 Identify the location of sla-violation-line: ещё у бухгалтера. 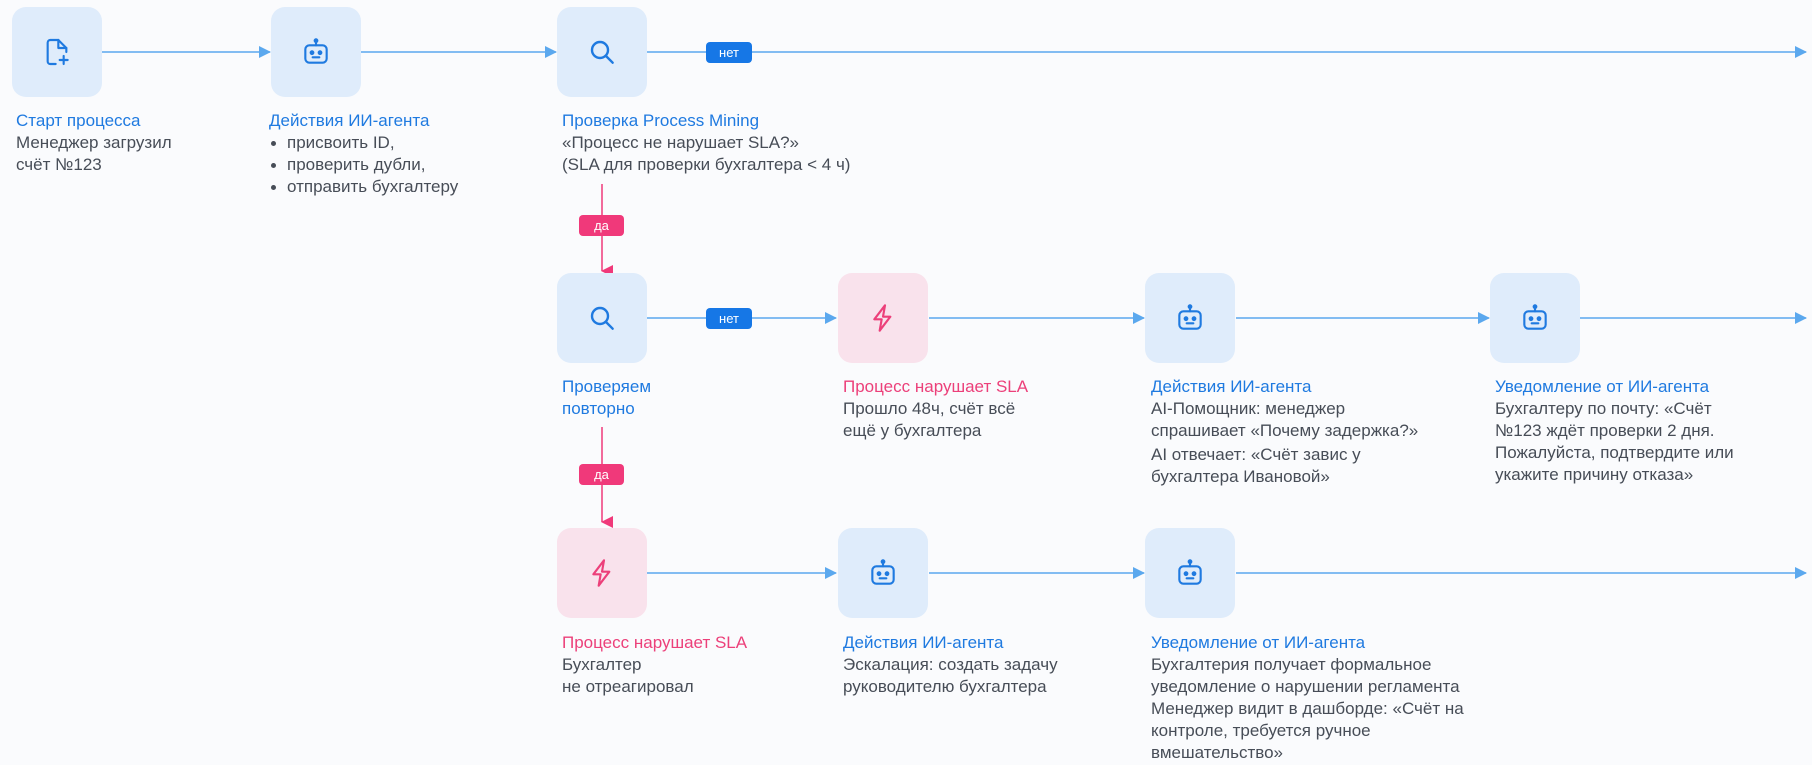
(912, 430).